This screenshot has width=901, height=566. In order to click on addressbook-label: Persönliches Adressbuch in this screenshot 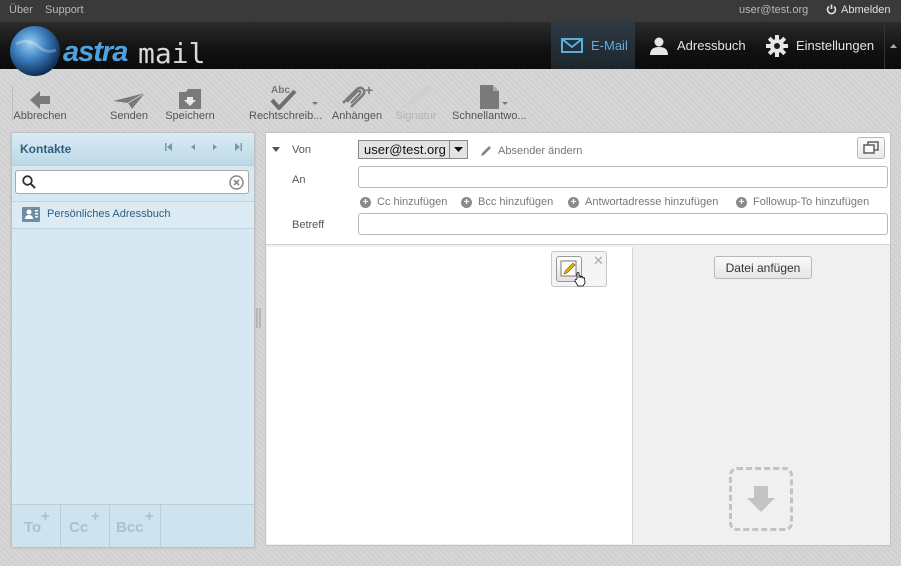, I will do `click(109, 214)`.